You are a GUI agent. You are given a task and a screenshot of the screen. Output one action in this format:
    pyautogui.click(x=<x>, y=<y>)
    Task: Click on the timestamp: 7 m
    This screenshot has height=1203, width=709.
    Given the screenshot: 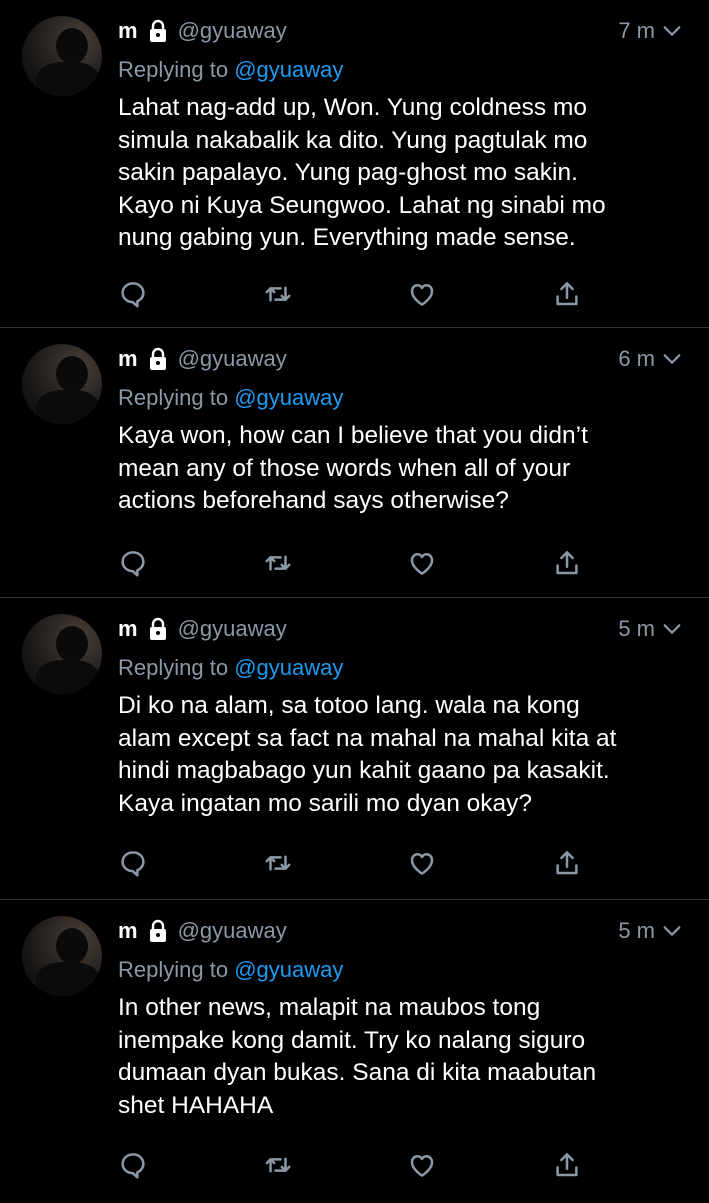 What is the action you would take?
    pyautogui.click(x=636, y=30)
    